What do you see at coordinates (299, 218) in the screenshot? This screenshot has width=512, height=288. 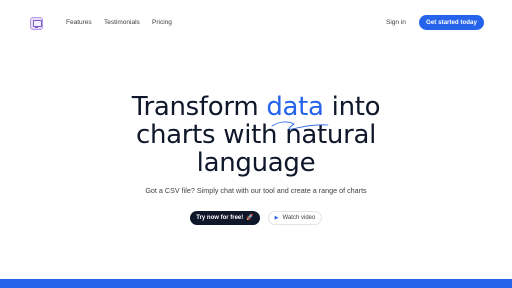 I see `watch-video-label: Watch video` at bounding box center [299, 218].